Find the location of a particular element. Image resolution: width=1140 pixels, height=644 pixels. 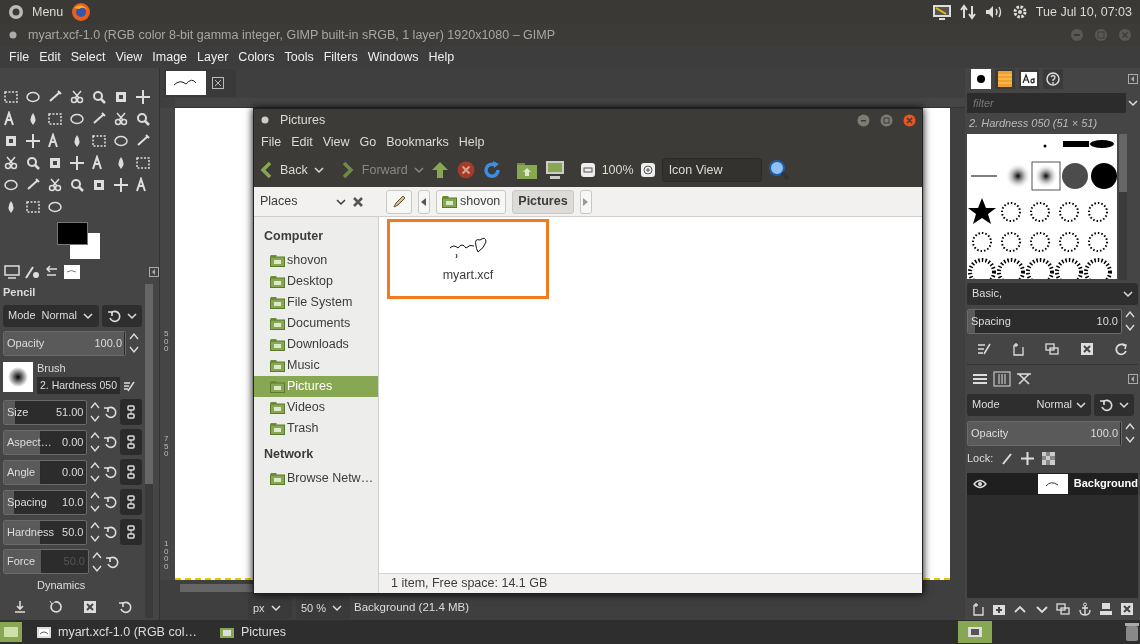

reload-icon is located at coordinates (491, 170).